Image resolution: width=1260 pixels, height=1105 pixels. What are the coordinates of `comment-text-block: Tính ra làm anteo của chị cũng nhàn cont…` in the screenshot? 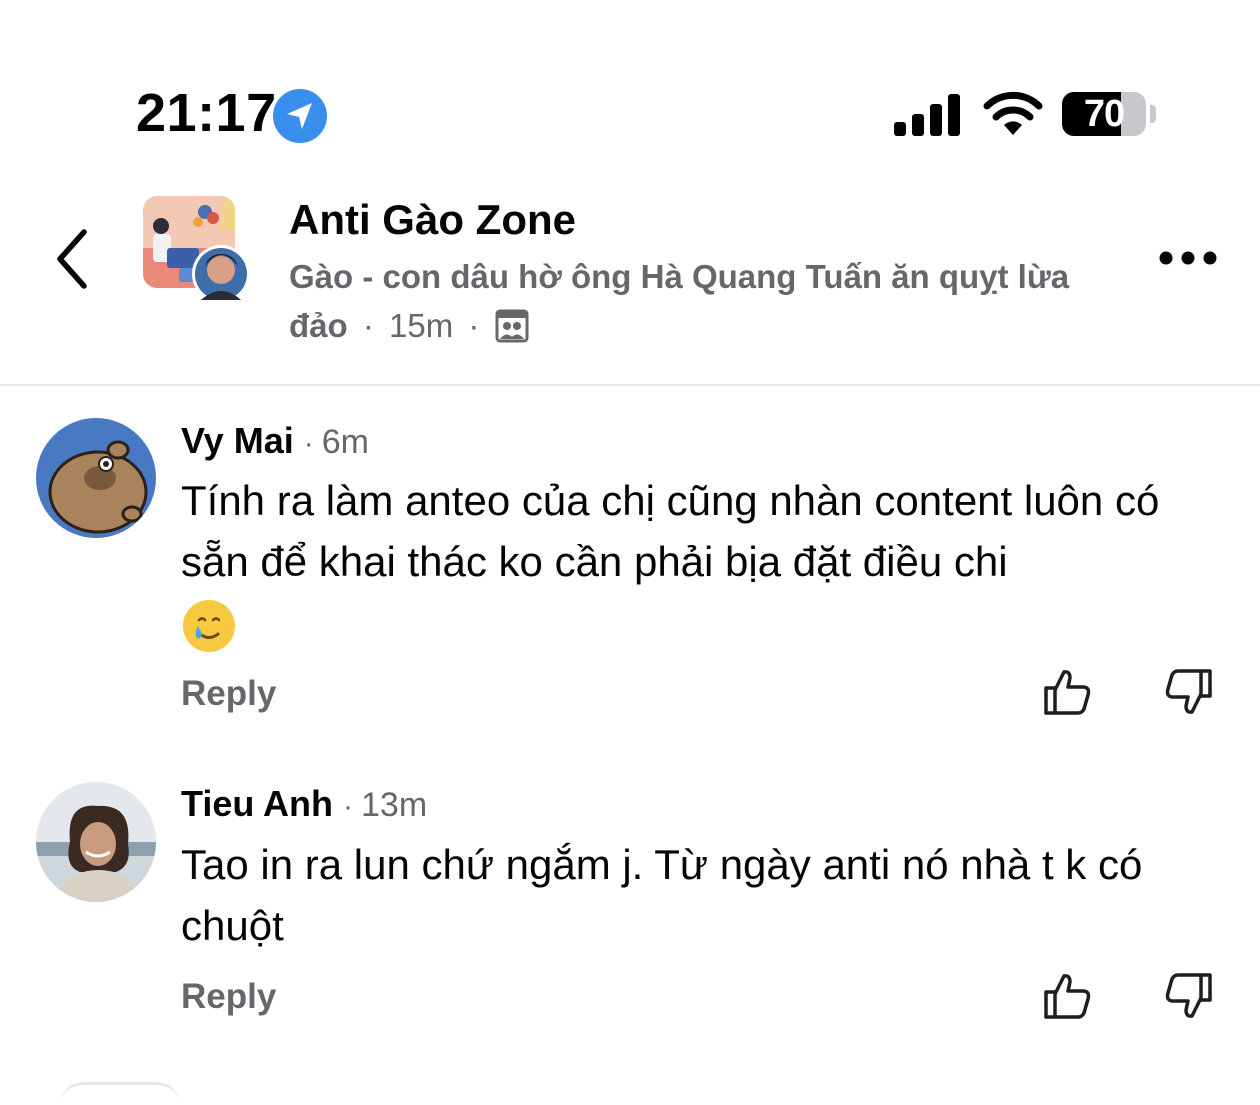 It's located at (701, 562).